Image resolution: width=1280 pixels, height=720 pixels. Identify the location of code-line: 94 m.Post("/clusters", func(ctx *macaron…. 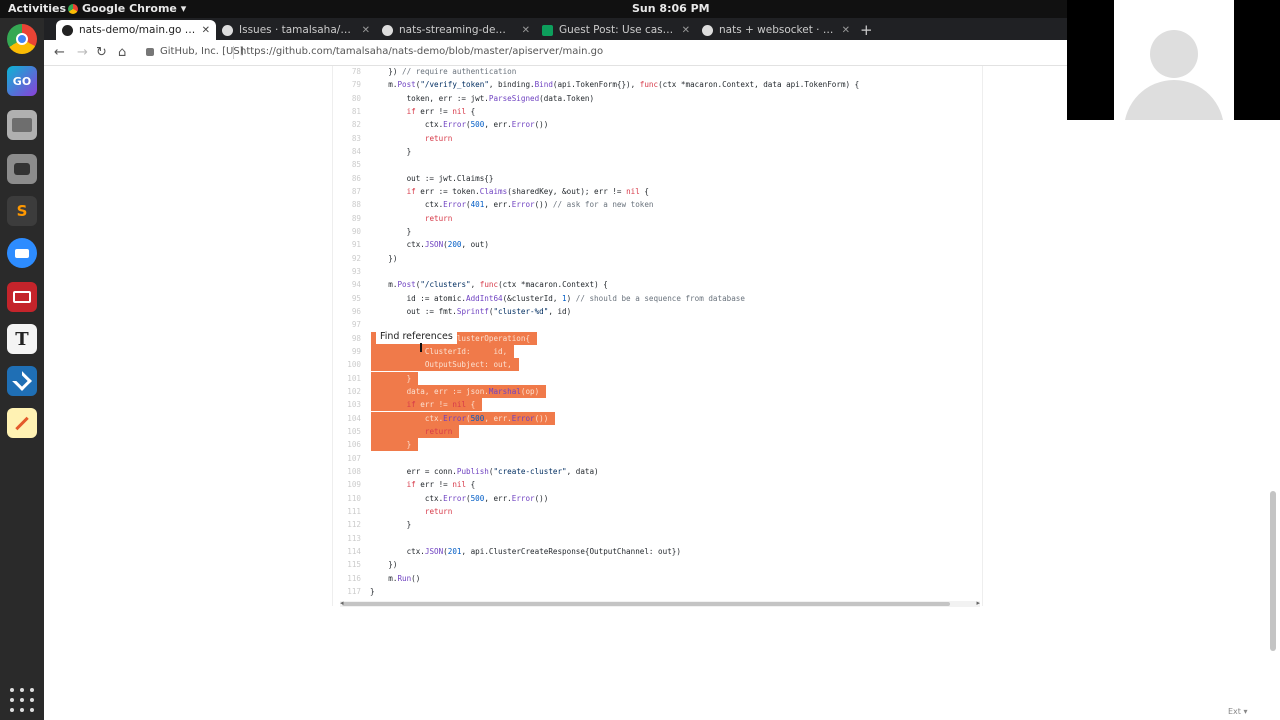
(658, 284).